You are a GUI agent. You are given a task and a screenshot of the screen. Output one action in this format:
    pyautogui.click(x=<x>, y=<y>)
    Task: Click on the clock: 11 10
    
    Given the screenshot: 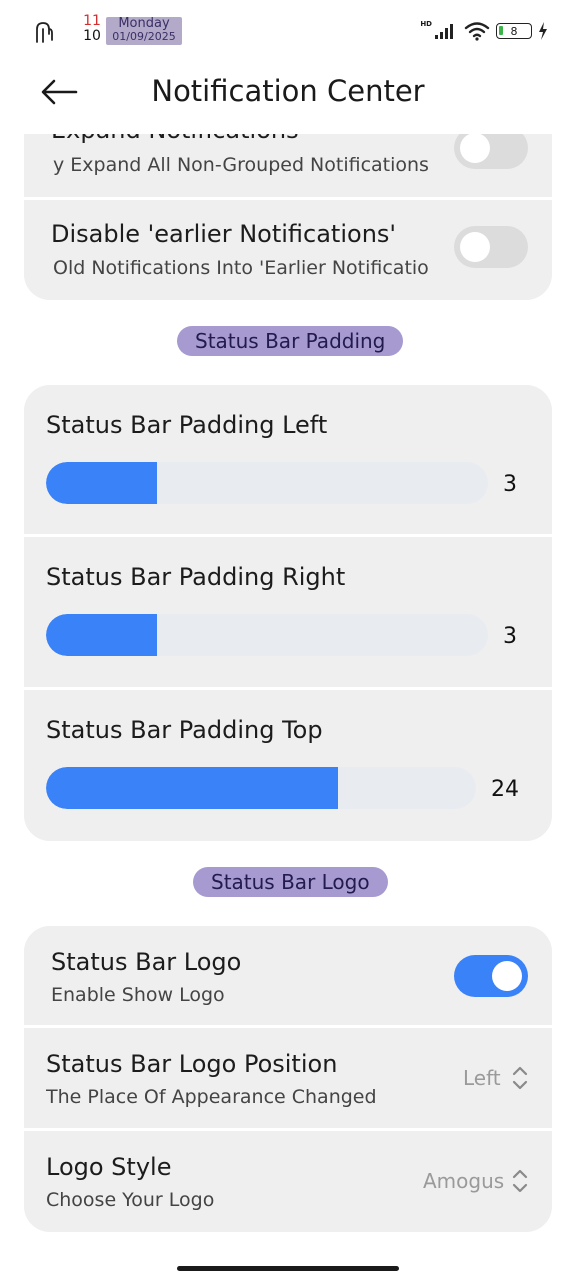 What is the action you would take?
    pyautogui.click(x=92, y=29)
    